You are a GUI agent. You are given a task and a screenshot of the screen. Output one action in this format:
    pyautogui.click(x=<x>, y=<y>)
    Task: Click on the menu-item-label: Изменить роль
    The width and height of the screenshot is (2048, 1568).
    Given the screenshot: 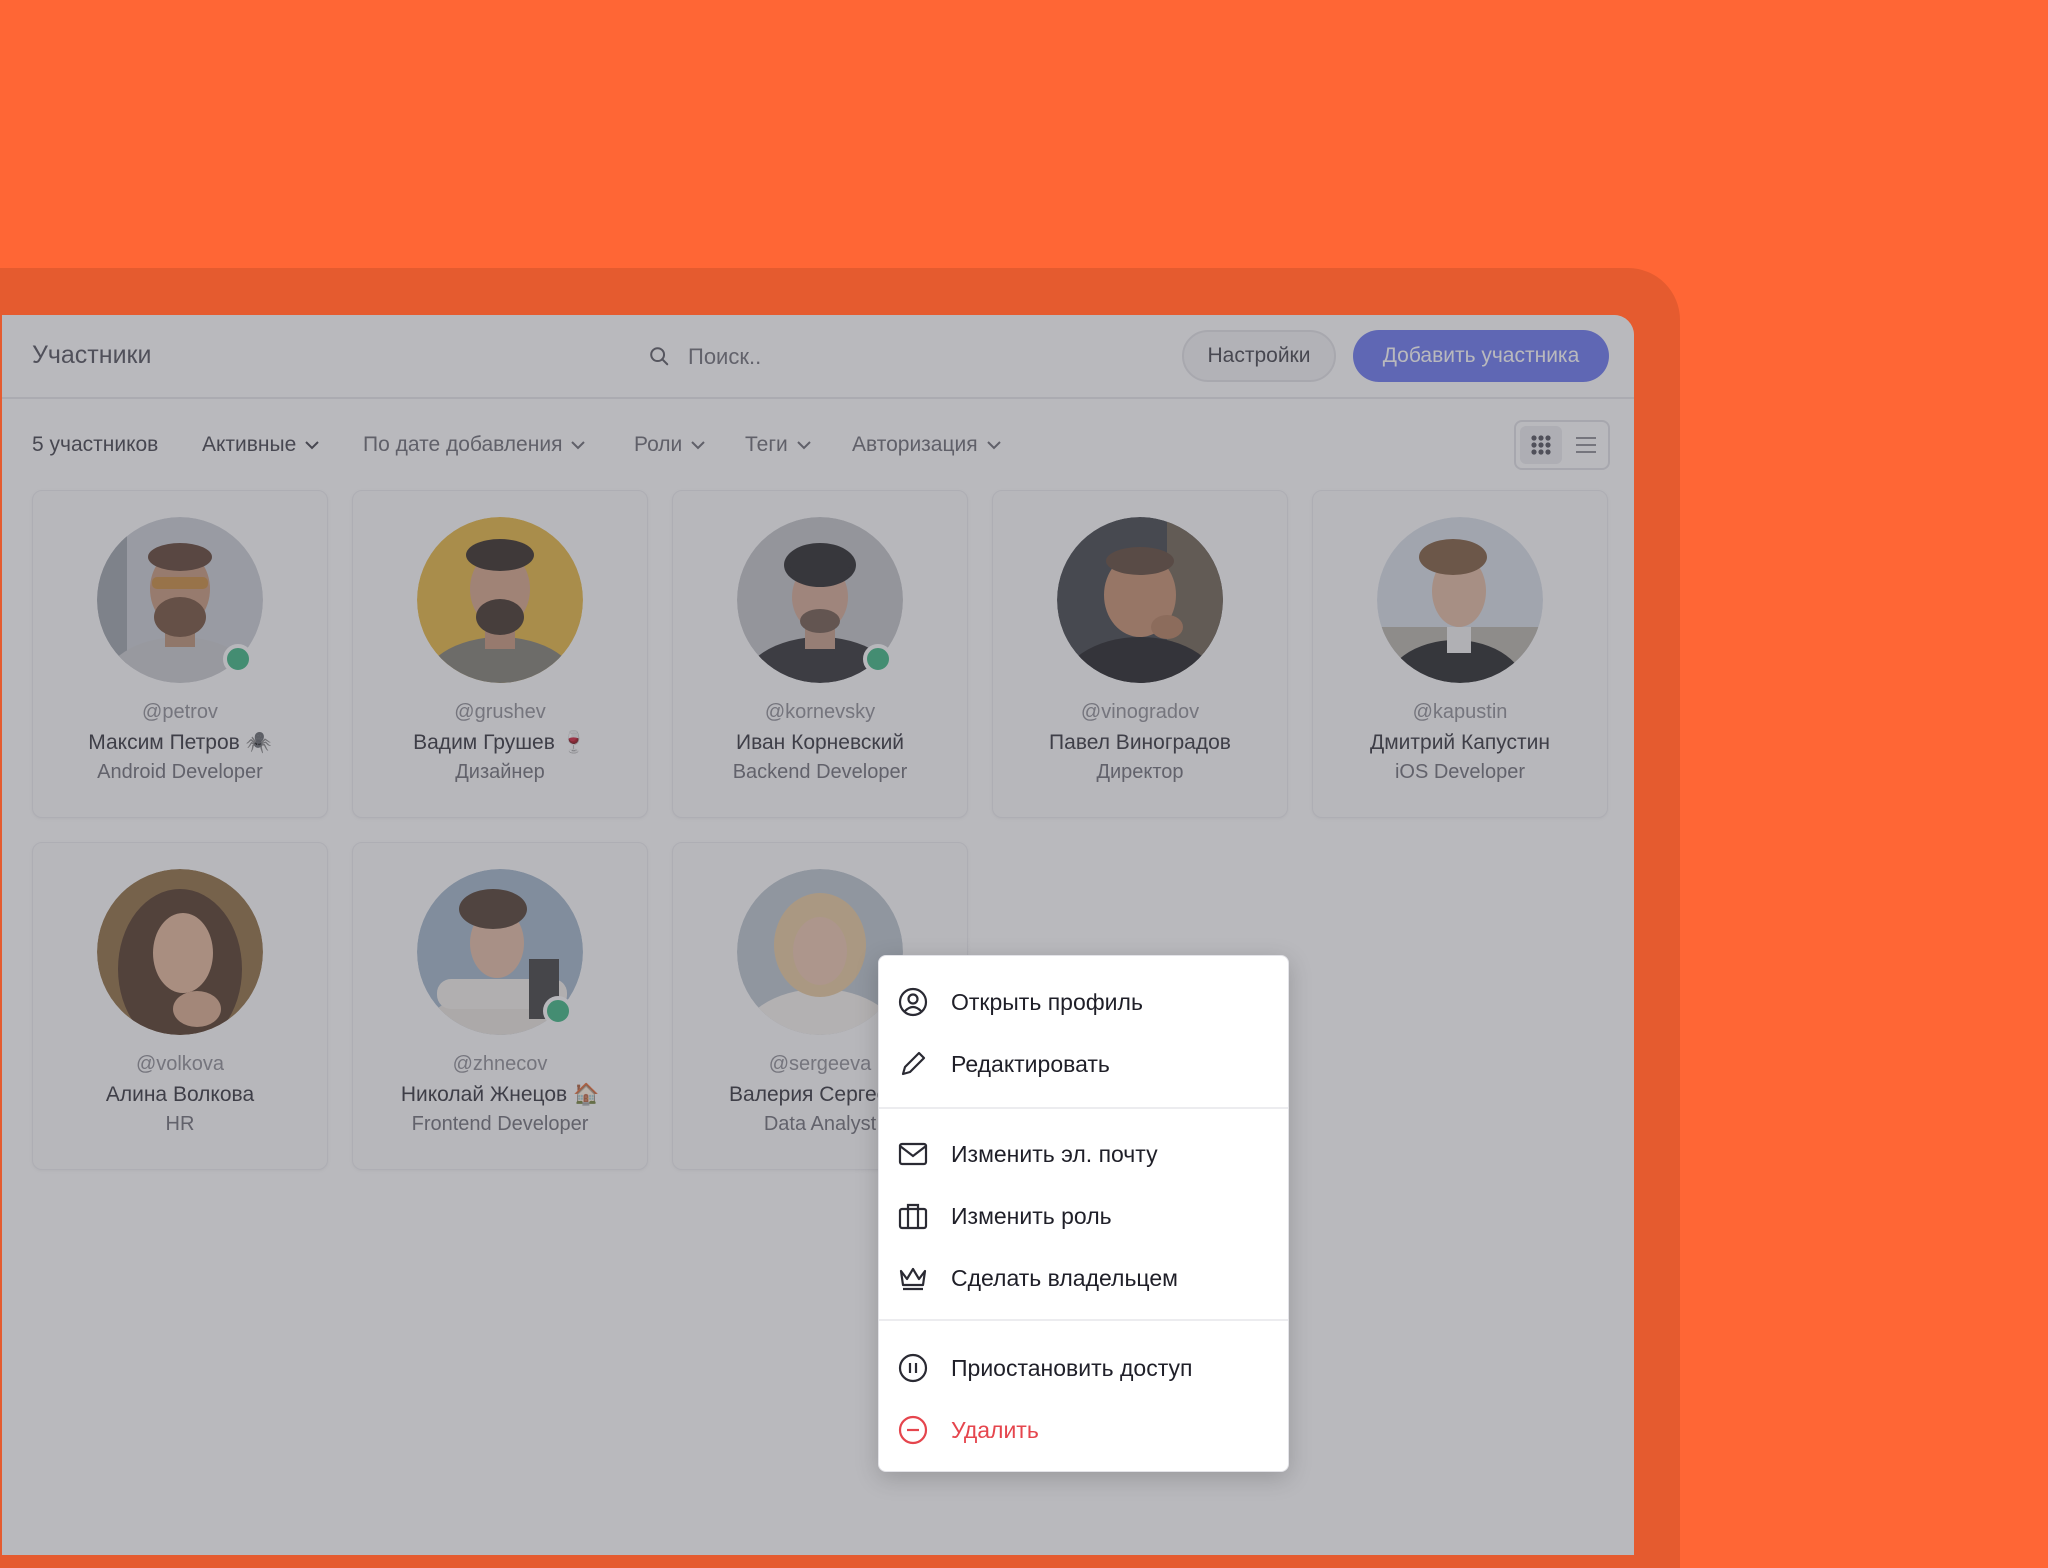 What is the action you would take?
    pyautogui.click(x=1031, y=1215)
    